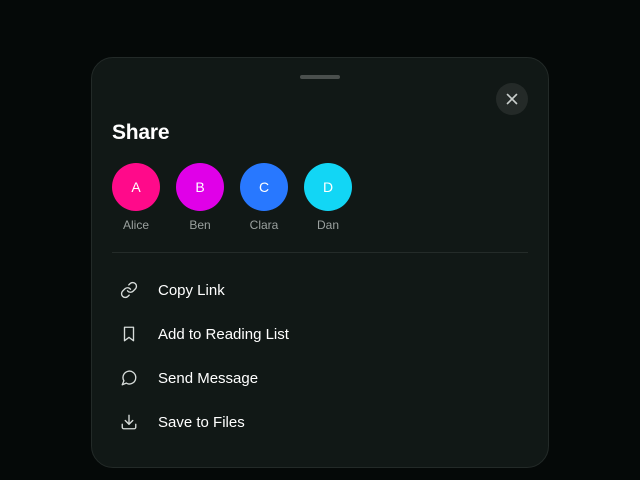 This screenshot has height=480, width=640. I want to click on contact-dan: D Dan, so click(328, 197).